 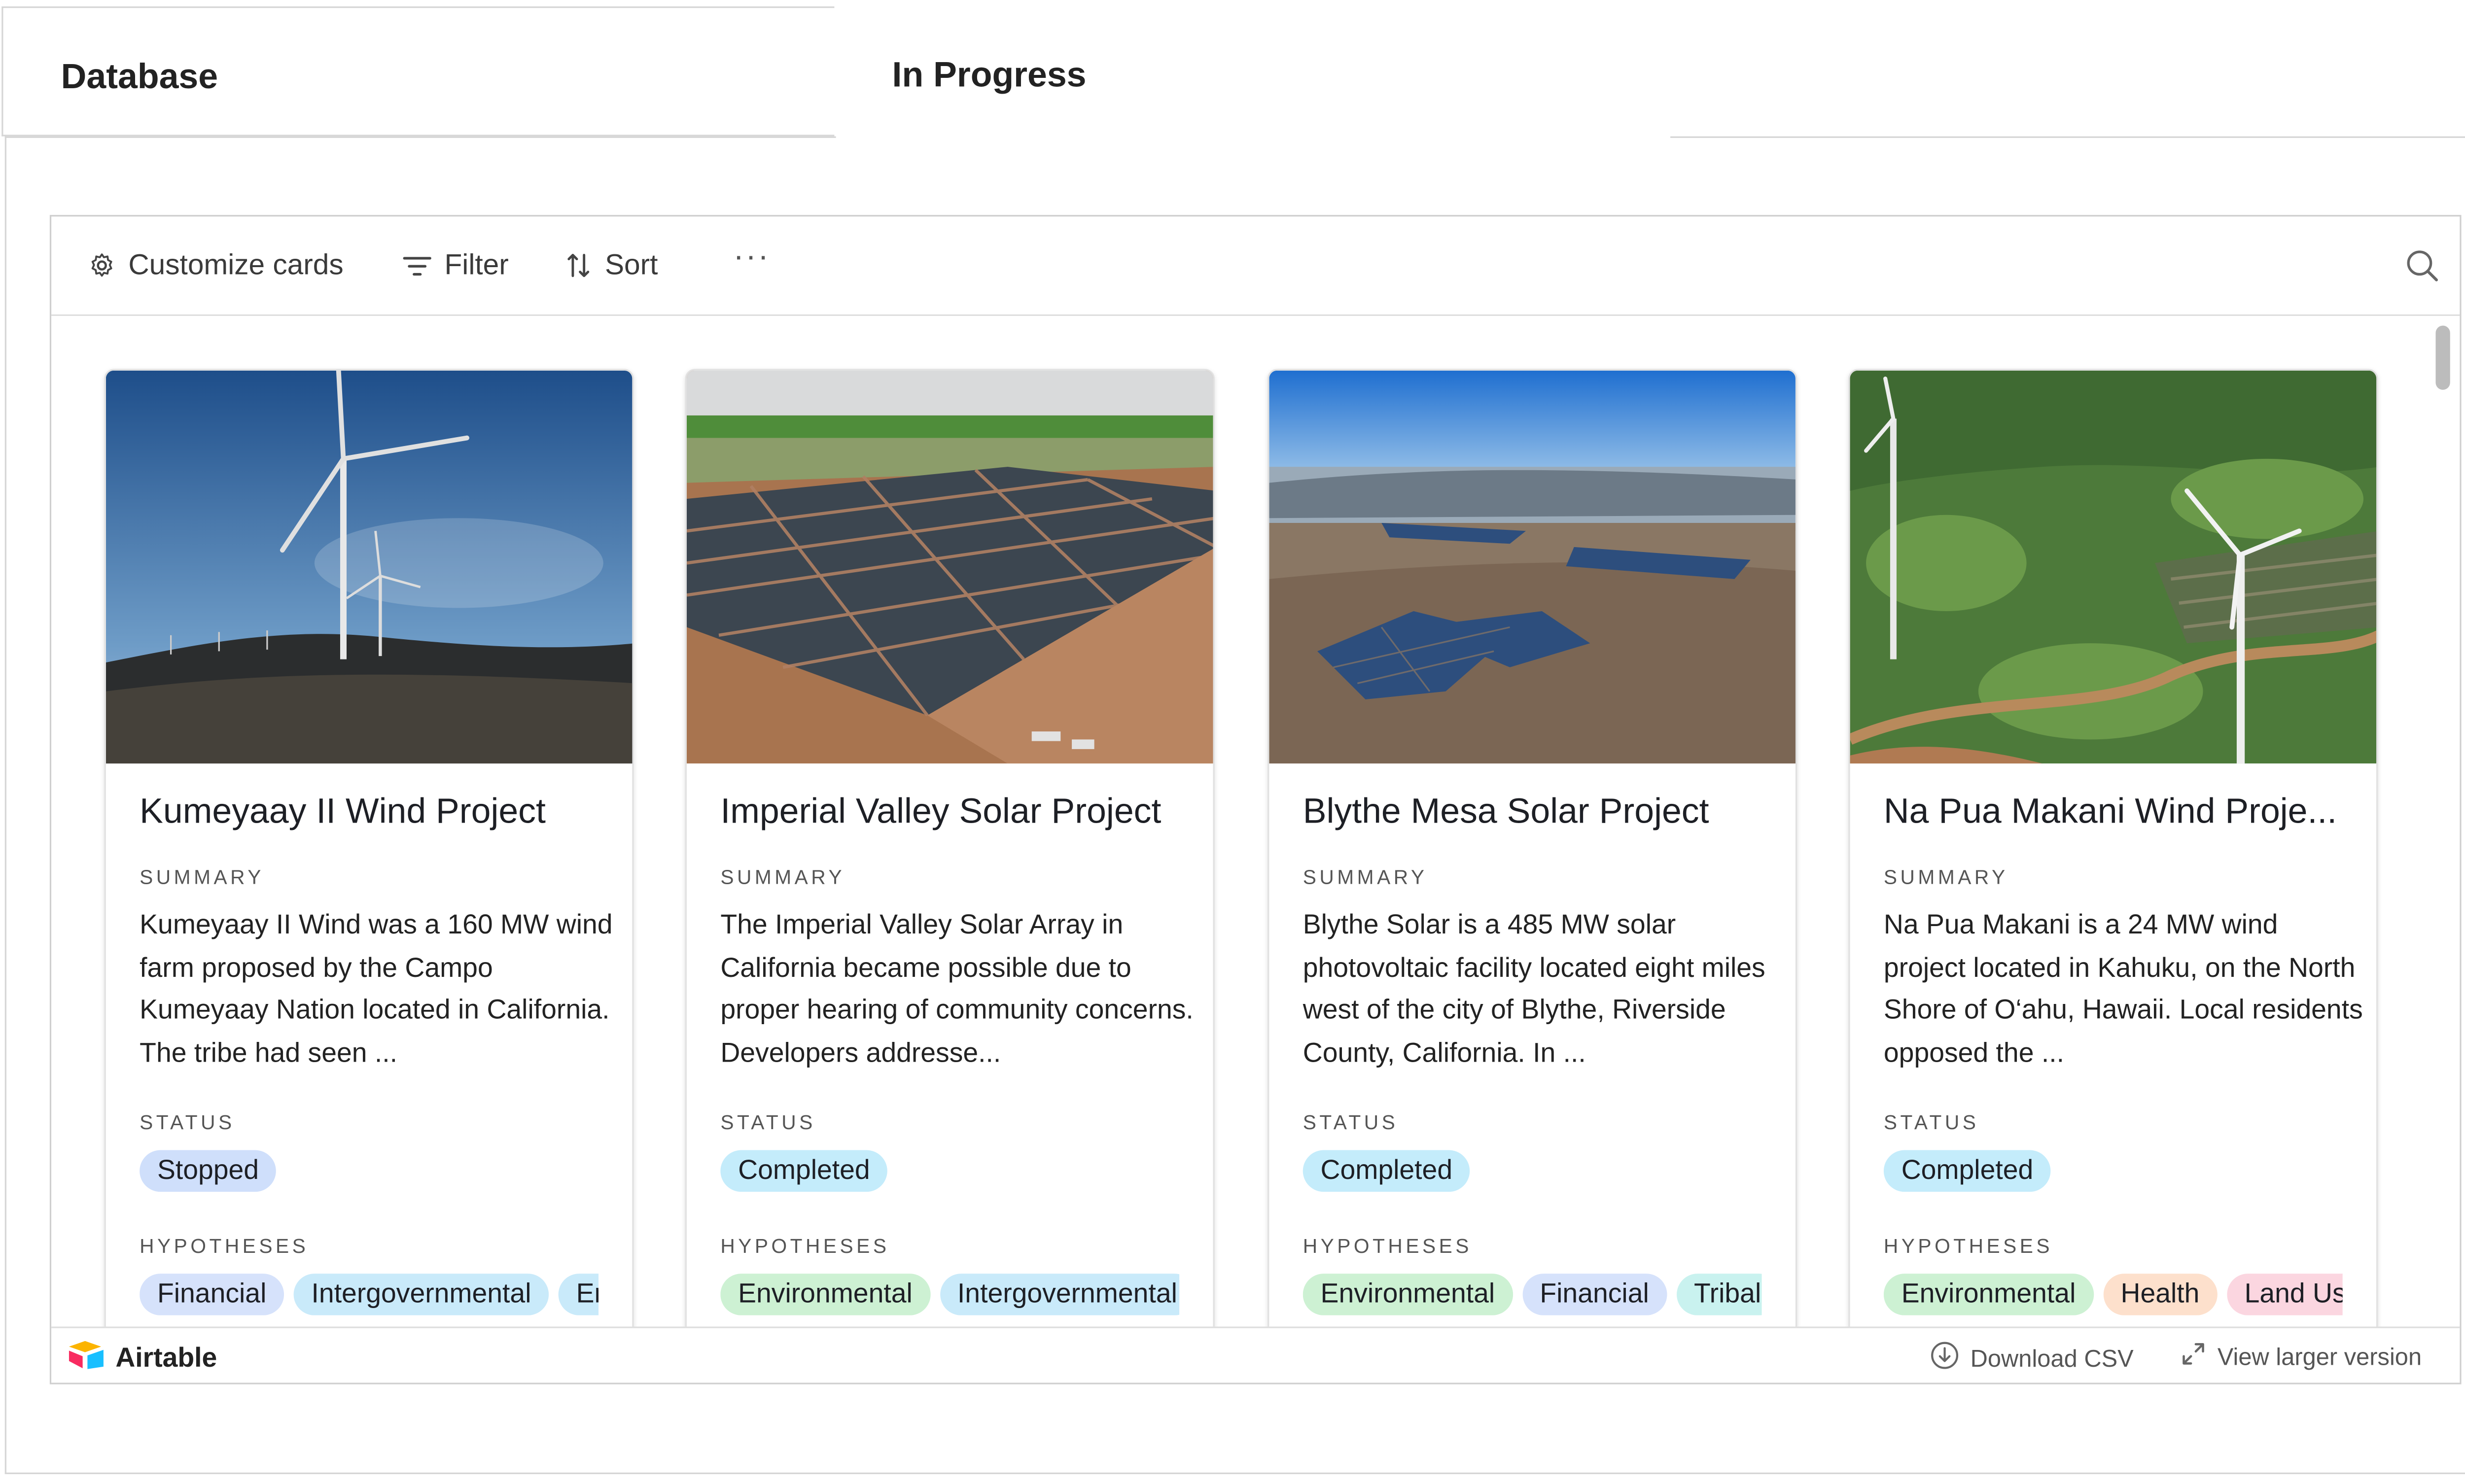 What do you see at coordinates (476, 264) in the screenshot?
I see `filter-label: Filter` at bounding box center [476, 264].